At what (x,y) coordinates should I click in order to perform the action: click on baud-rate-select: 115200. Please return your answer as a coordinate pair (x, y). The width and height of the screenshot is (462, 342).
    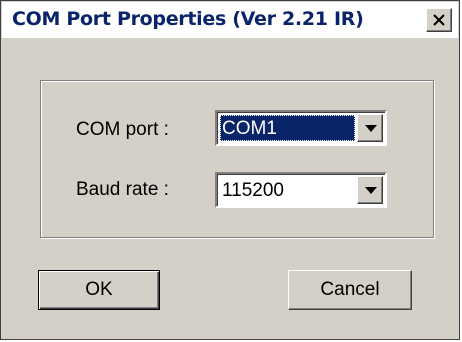
    Looking at the image, I should click on (301, 190).